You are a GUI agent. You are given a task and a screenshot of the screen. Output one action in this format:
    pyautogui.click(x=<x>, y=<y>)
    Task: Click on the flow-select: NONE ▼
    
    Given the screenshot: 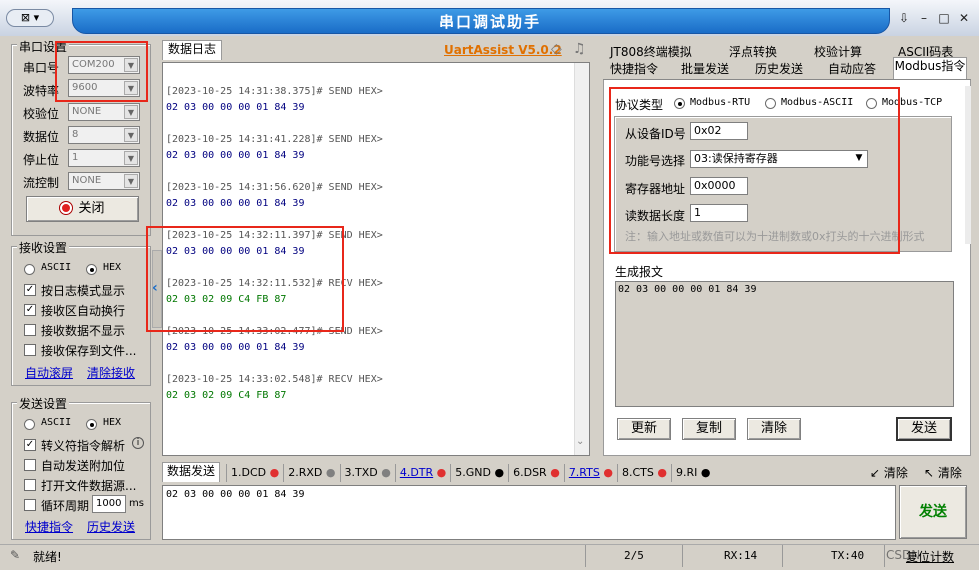 What is the action you would take?
    pyautogui.click(x=104, y=181)
    